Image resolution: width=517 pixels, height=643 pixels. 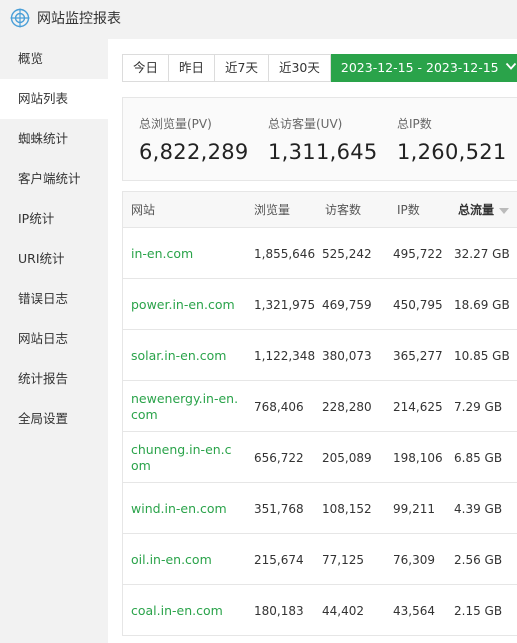 I want to click on cell-site: coal.in-en.com, so click(x=185, y=610).